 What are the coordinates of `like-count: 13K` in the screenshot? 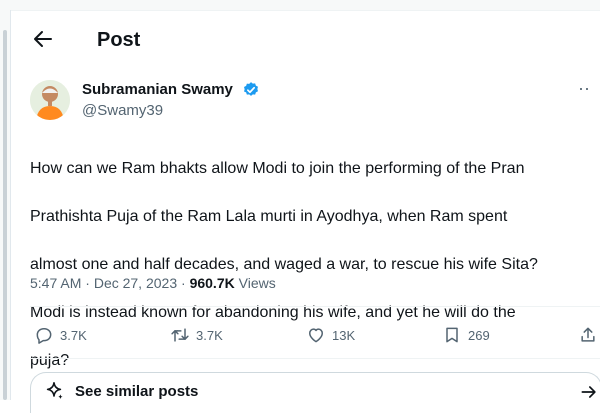 It's located at (344, 335).